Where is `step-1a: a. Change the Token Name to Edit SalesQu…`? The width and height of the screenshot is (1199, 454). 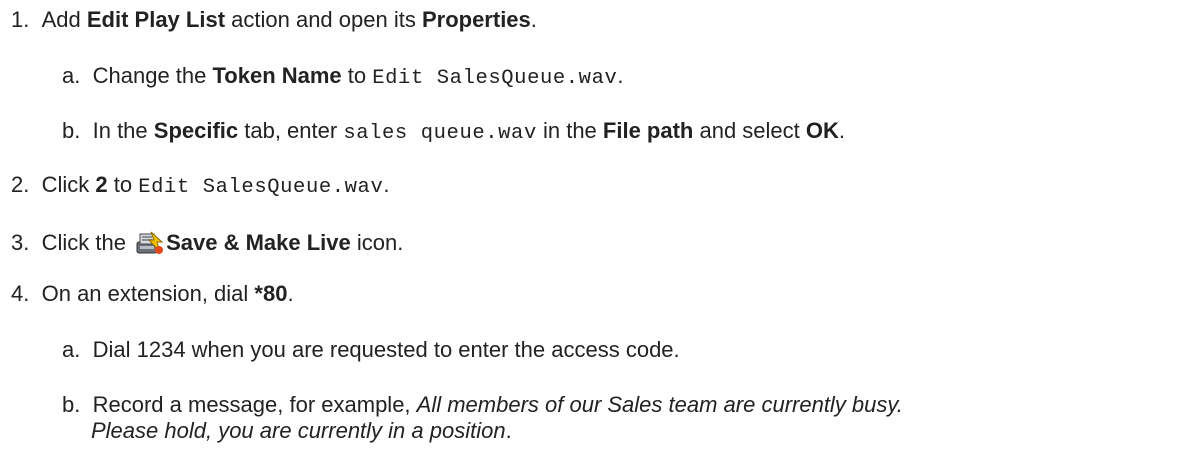
step-1a: a. Change the Token Name to Edit SalesQu… is located at coordinates (343, 77).